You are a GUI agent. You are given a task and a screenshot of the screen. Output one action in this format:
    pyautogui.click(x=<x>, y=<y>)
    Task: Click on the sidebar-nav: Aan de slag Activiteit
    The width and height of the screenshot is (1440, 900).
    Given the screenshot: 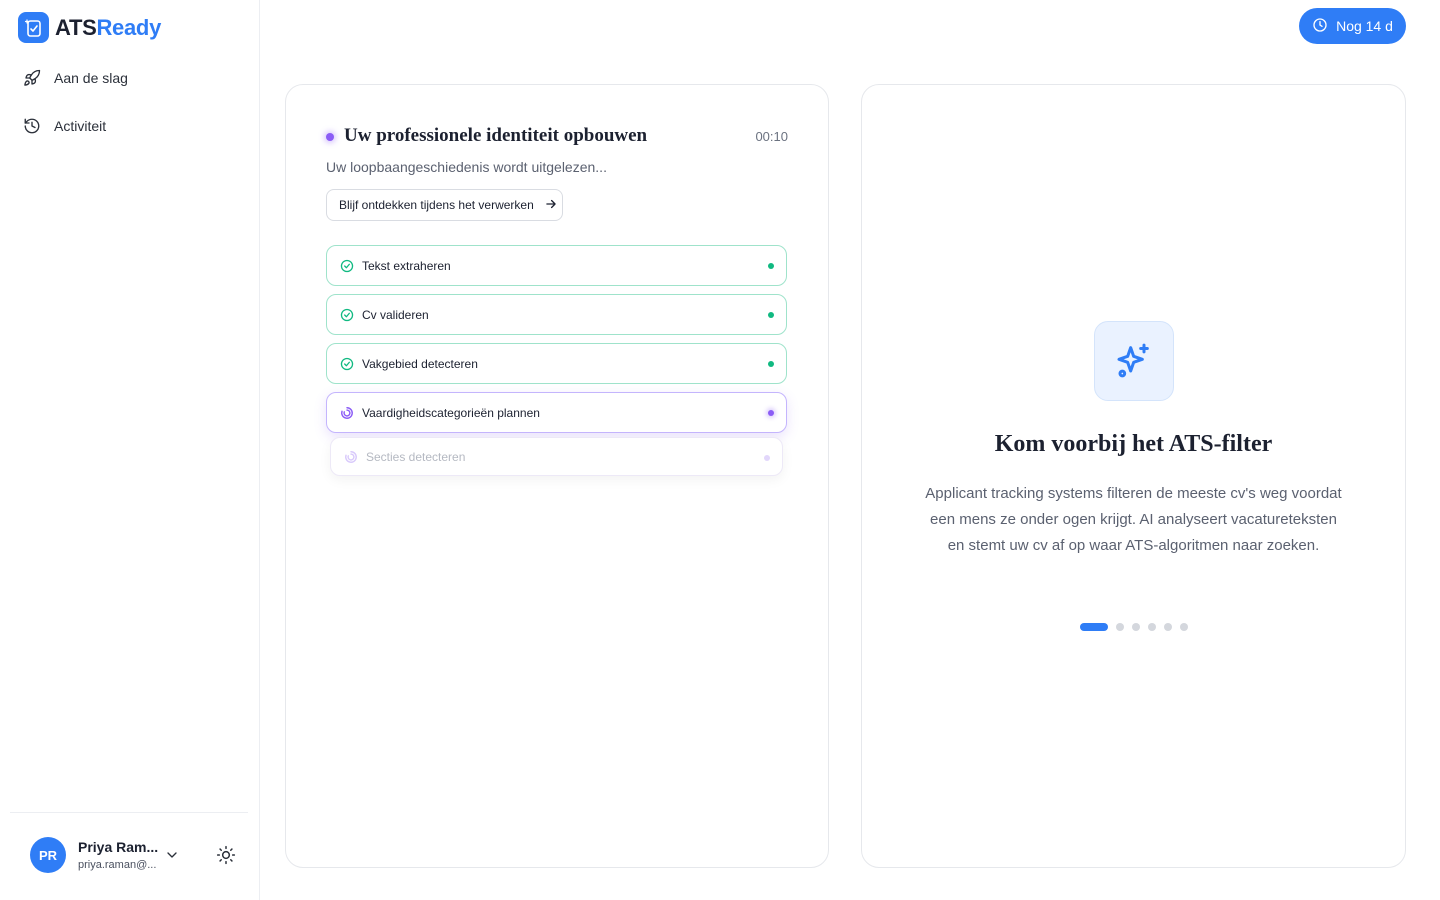 What is the action you would take?
    pyautogui.click(x=129, y=108)
    